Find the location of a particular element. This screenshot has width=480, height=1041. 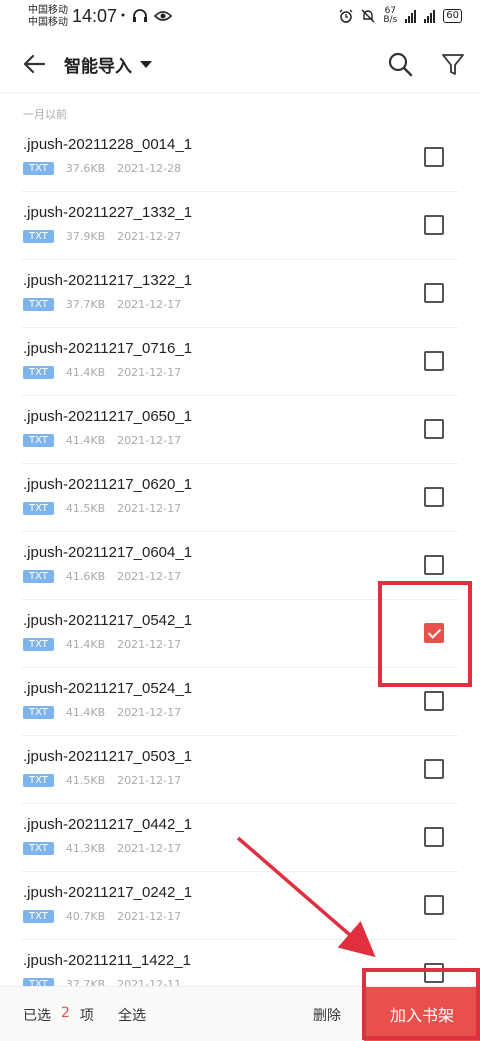

status-icons-right: 67 B/s 60 is located at coordinates (400, 16).